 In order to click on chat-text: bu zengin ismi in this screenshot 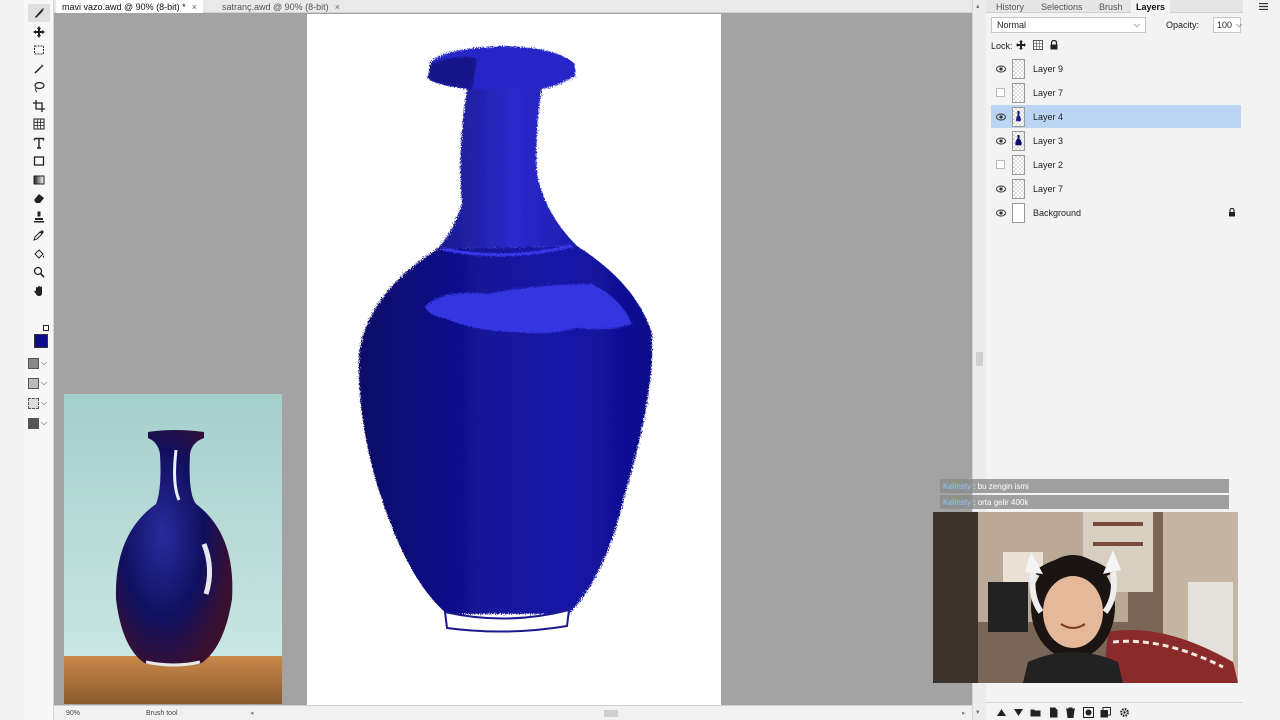, I will do `click(1003, 486)`.